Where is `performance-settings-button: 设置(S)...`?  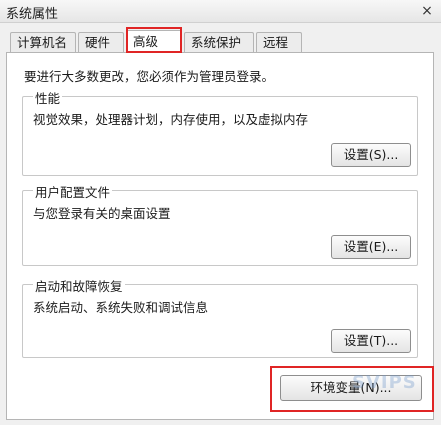
performance-settings-button: 设置(S)... is located at coordinates (371, 155).